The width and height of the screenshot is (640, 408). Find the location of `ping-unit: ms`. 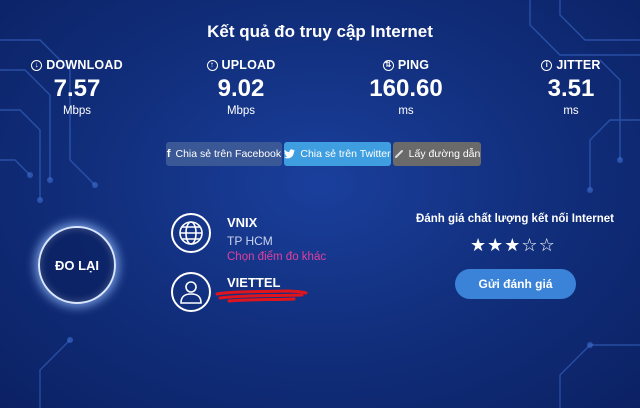

ping-unit: ms is located at coordinates (406, 111).